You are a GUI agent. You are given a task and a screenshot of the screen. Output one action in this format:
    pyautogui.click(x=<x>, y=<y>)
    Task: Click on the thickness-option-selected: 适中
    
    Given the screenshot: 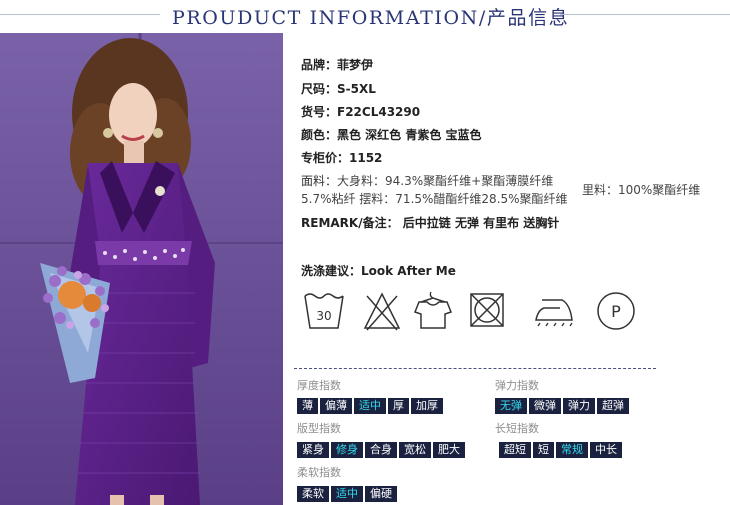 What is the action you would take?
    pyautogui.click(x=370, y=406)
    